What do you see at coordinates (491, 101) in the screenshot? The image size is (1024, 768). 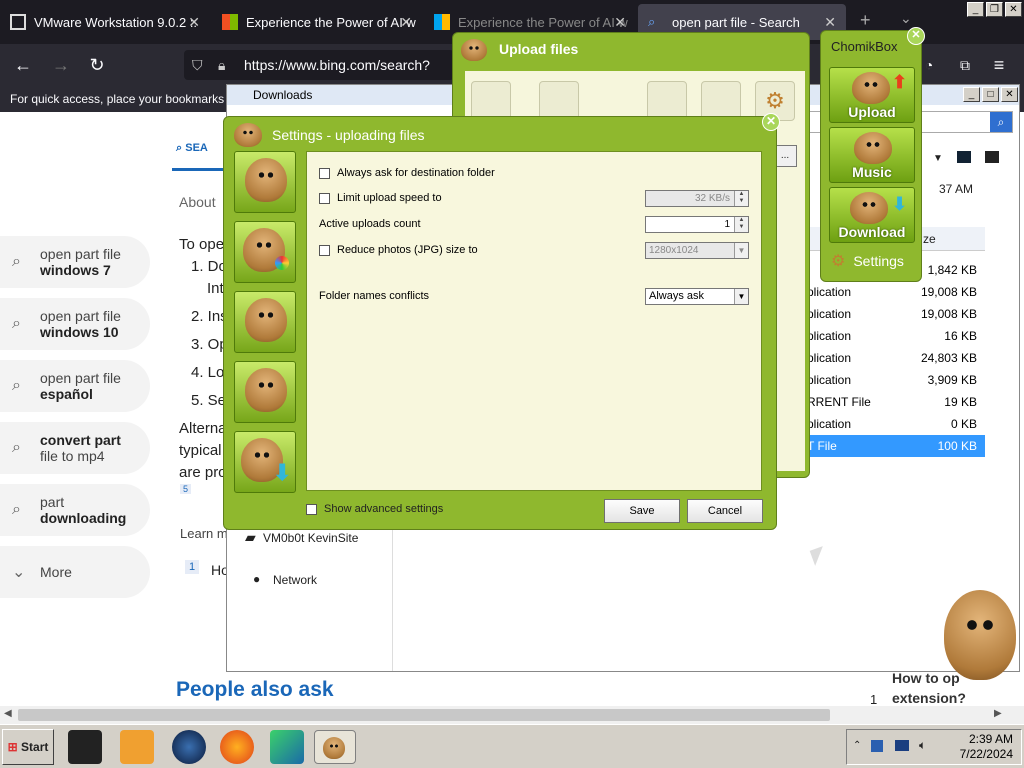 I see `add-file-icon` at bounding box center [491, 101].